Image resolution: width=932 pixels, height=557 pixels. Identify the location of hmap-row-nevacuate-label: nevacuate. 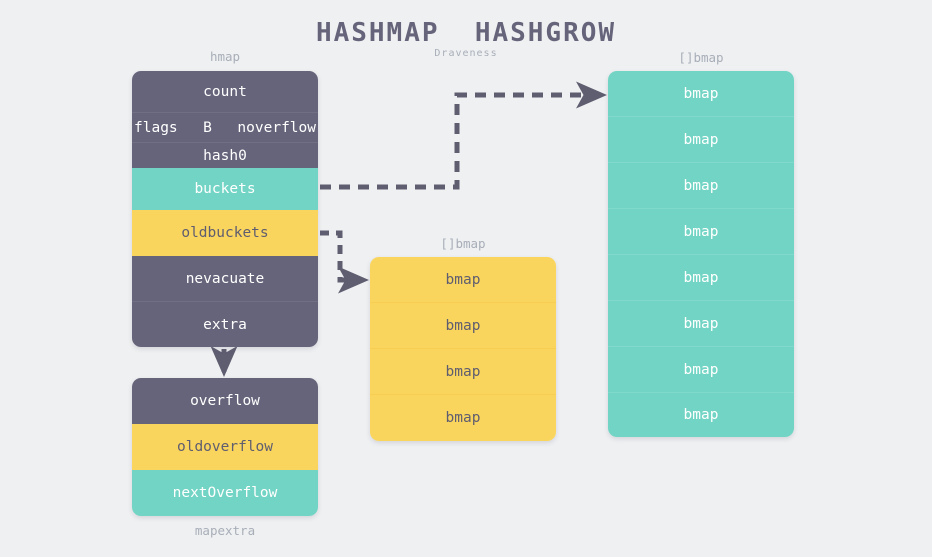
(225, 278).